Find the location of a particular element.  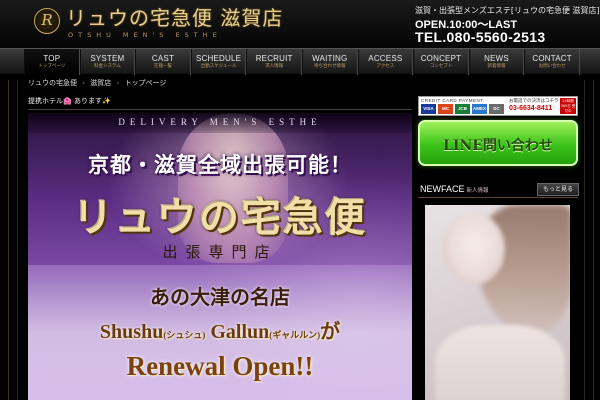

nav-item-cast: CAST 在籍一覧 is located at coordinates (163, 62).